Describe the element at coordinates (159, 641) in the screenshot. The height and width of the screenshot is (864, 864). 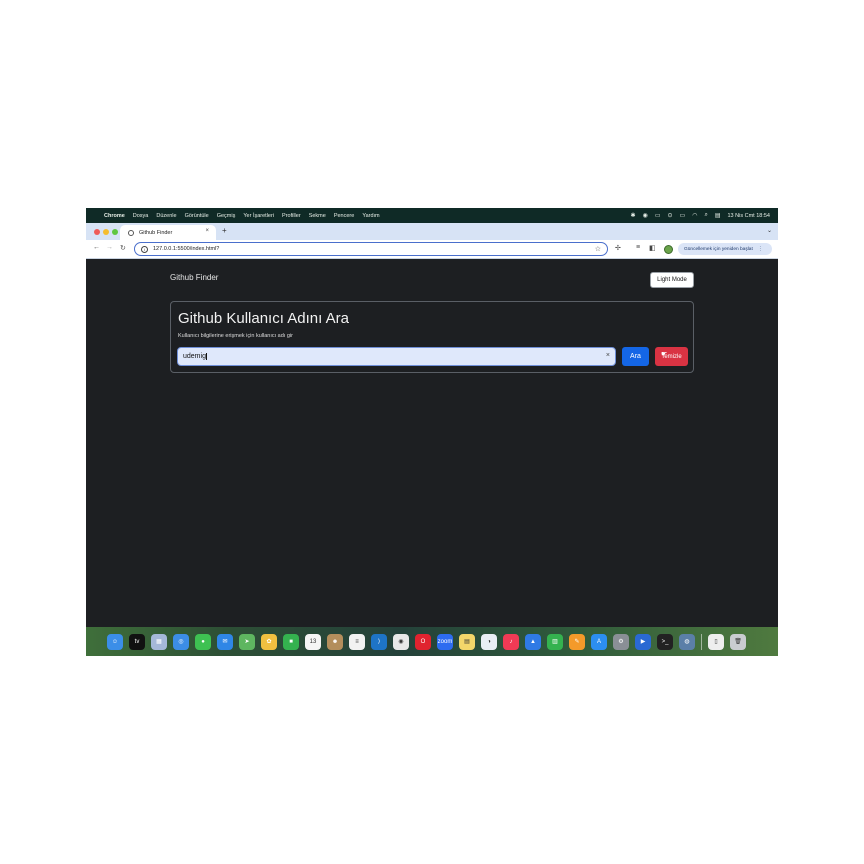
I see `launchpad-icon: ▦` at that location.